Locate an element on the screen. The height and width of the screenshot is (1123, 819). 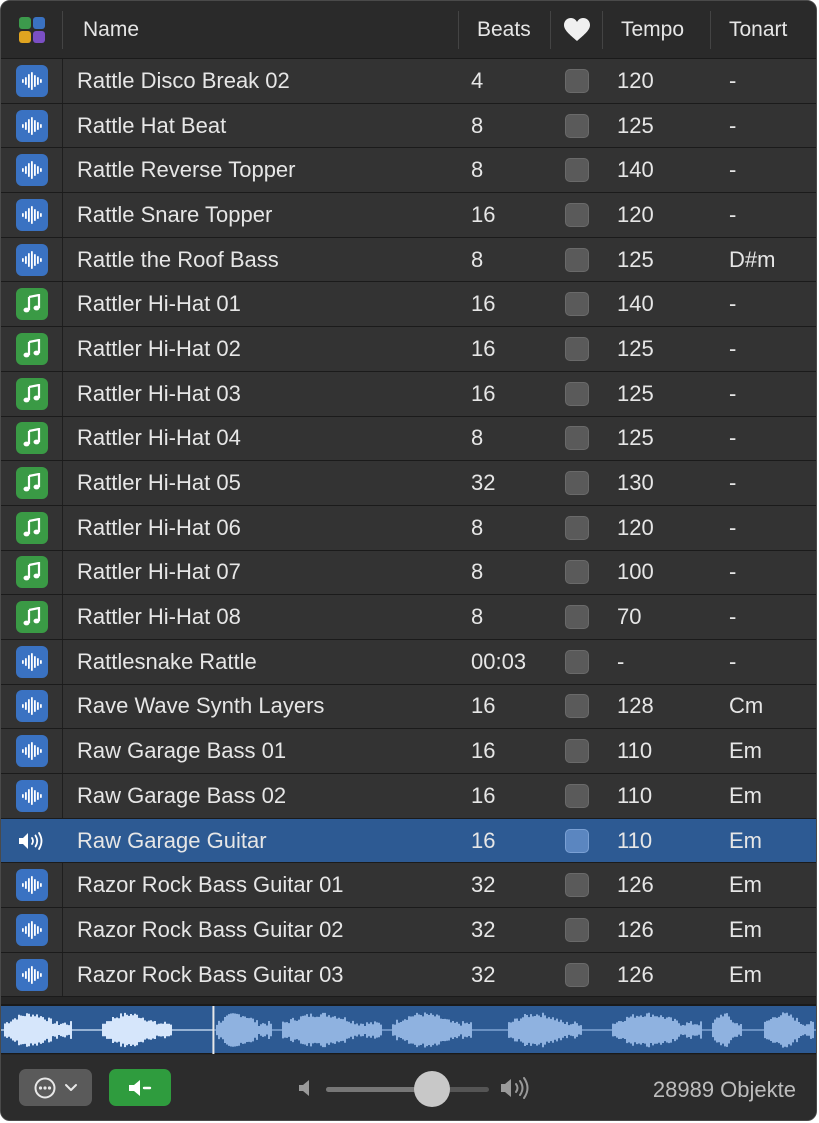
table-row: Rattler Hi-Hat 03 16 125 - is located at coordinates (408, 394).